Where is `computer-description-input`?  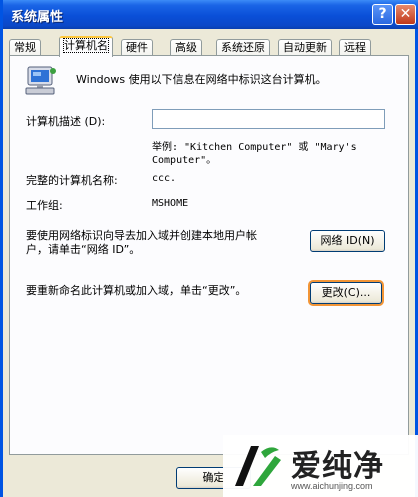 computer-description-input is located at coordinates (268, 119).